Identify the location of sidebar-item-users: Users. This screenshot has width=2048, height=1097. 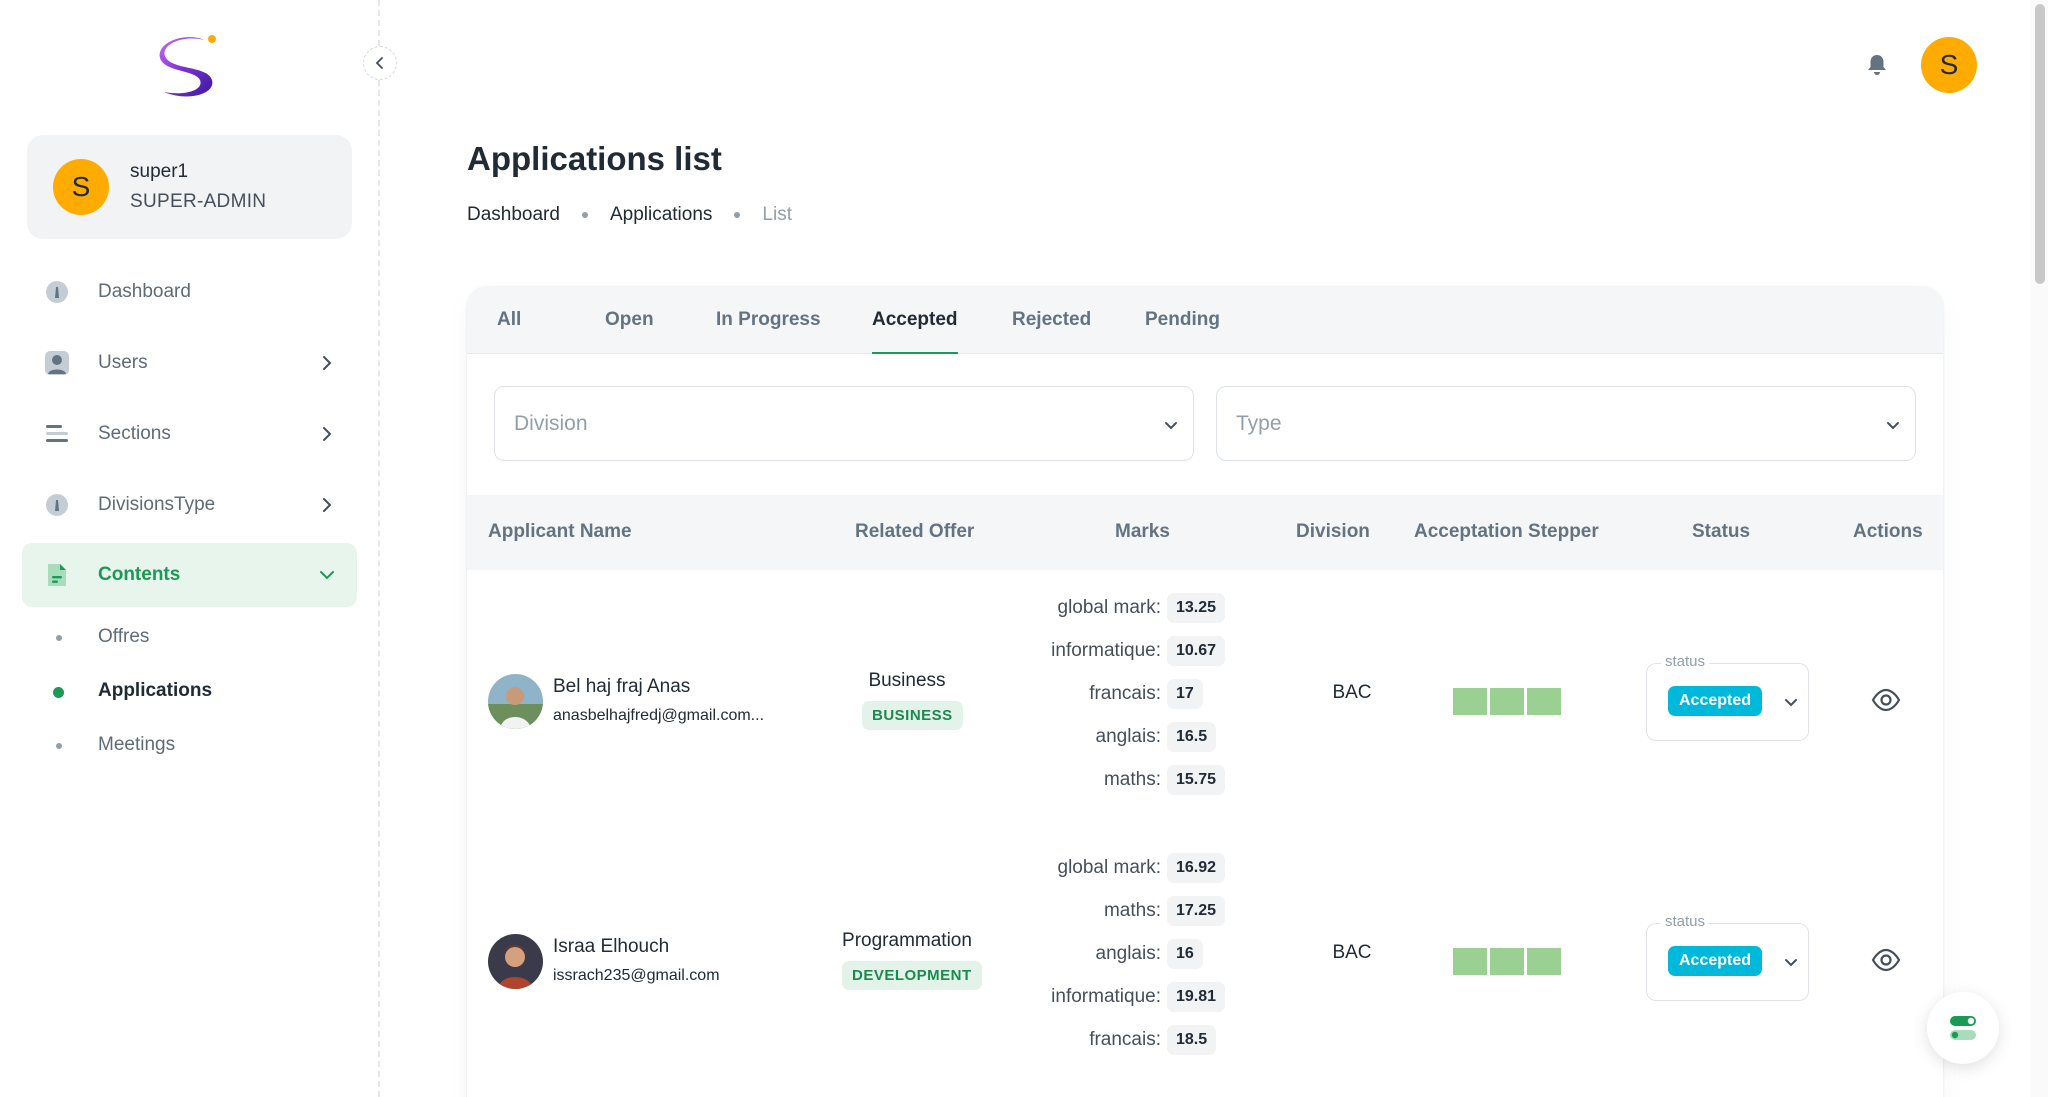
(189, 363).